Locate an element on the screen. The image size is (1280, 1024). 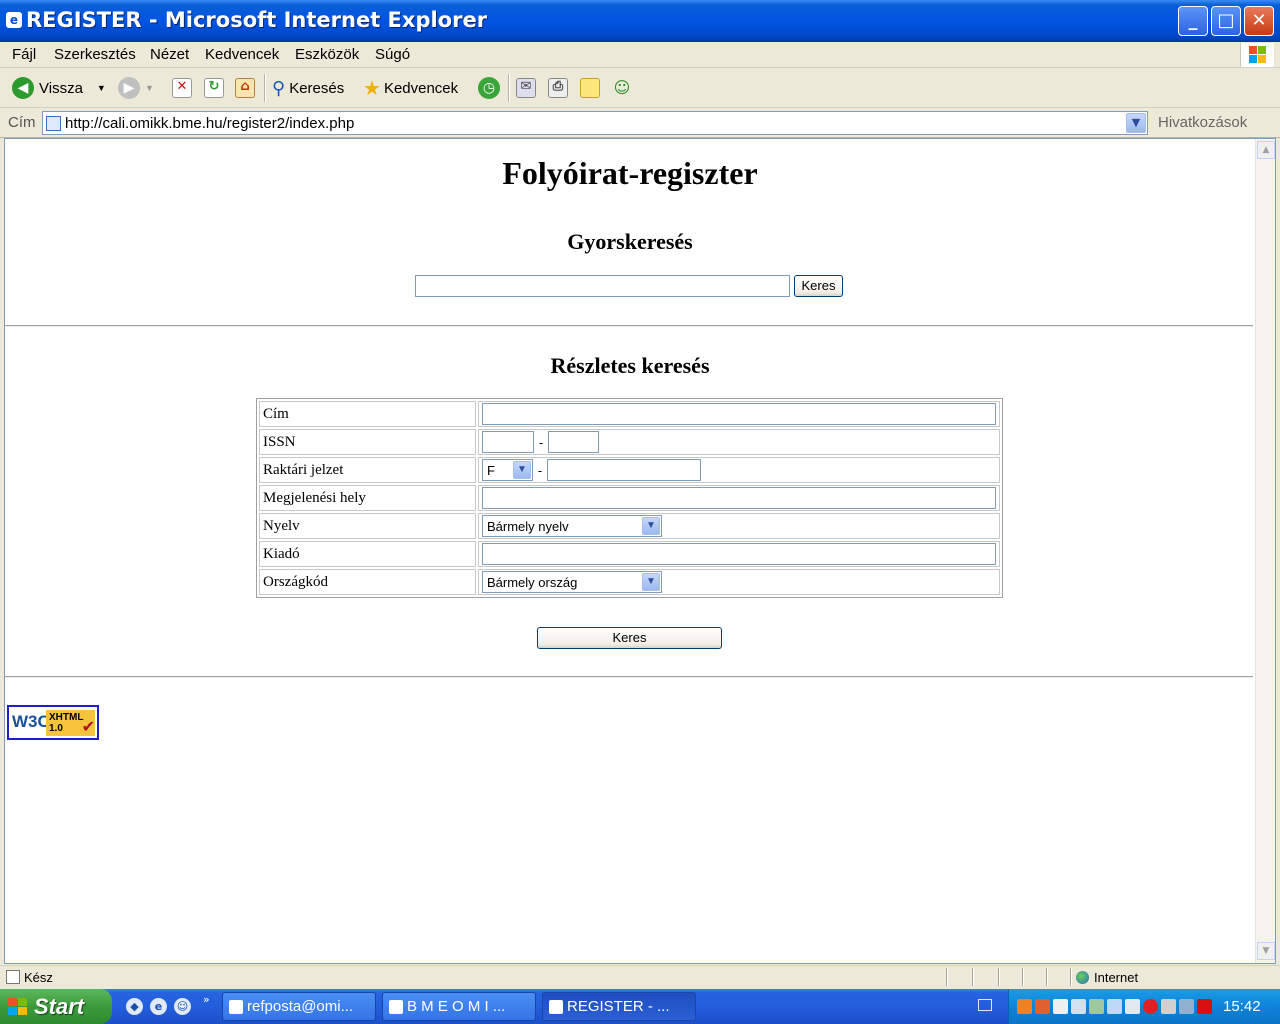
menu-help: Súgó is located at coordinates (392, 54).